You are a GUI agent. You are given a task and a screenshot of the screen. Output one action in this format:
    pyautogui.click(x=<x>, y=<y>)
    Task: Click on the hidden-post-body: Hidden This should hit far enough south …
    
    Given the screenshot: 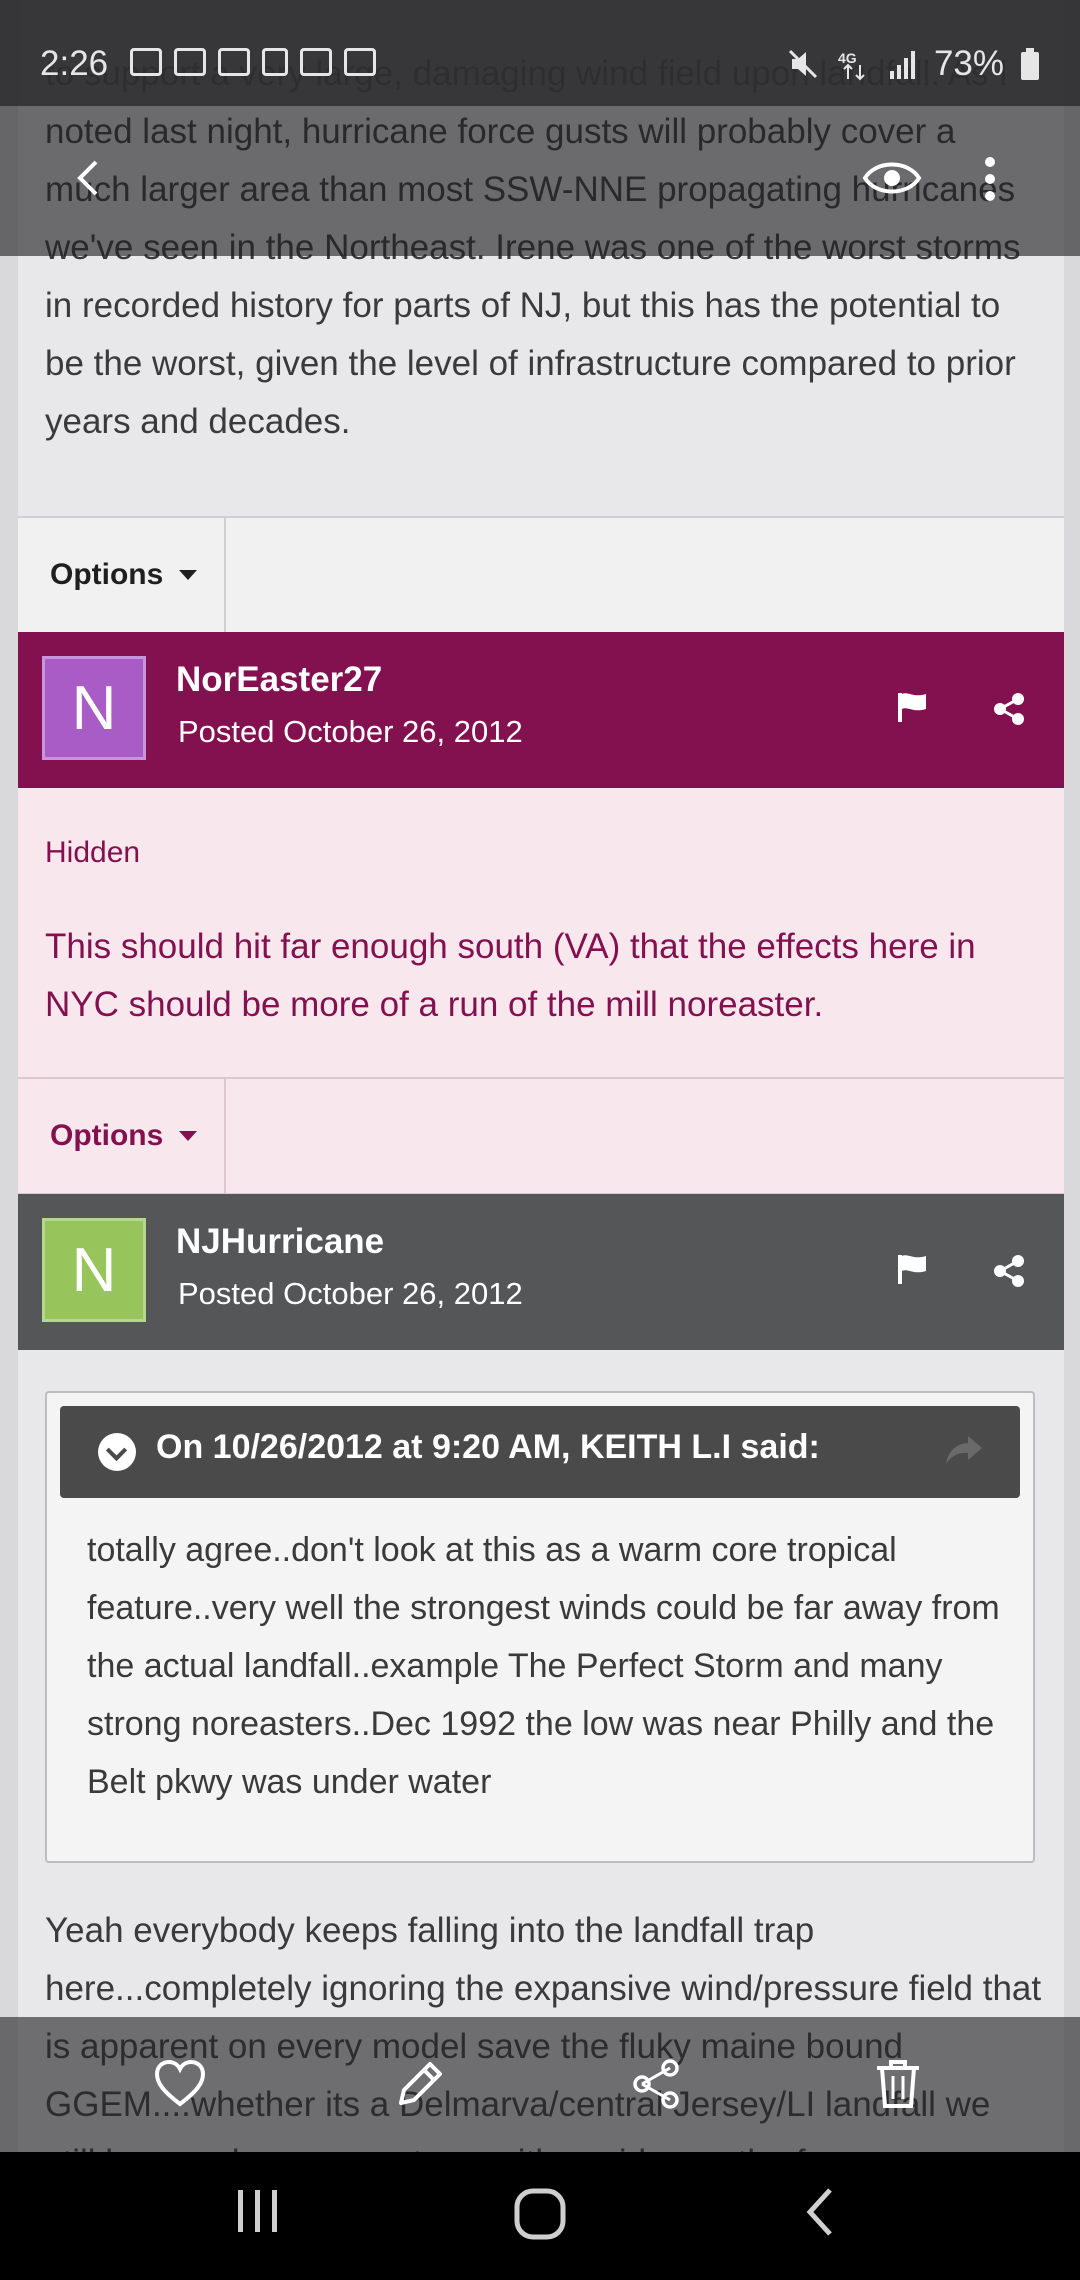 What is the action you would take?
    pyautogui.click(x=541, y=933)
    